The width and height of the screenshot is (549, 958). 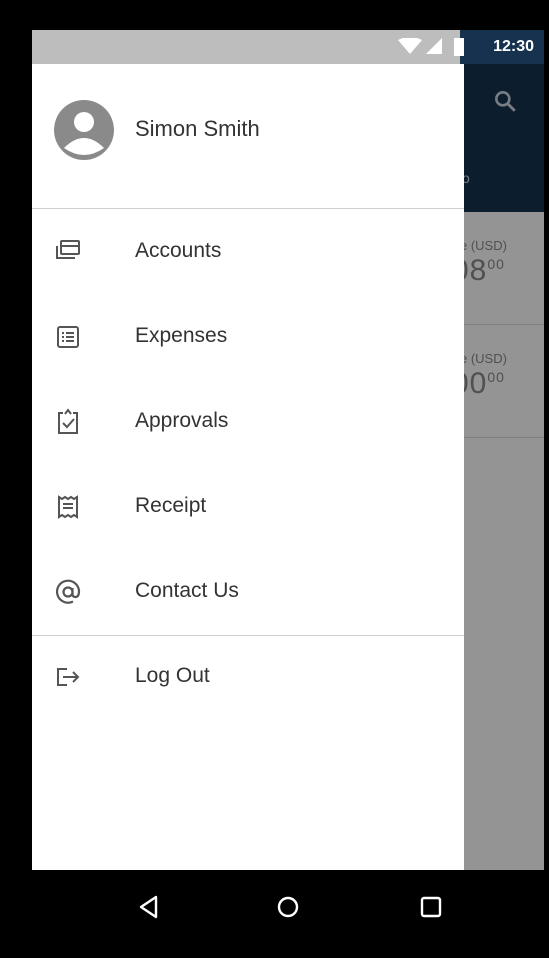 What do you see at coordinates (248, 507) in the screenshot?
I see `menu-item-receipt: Receipt` at bounding box center [248, 507].